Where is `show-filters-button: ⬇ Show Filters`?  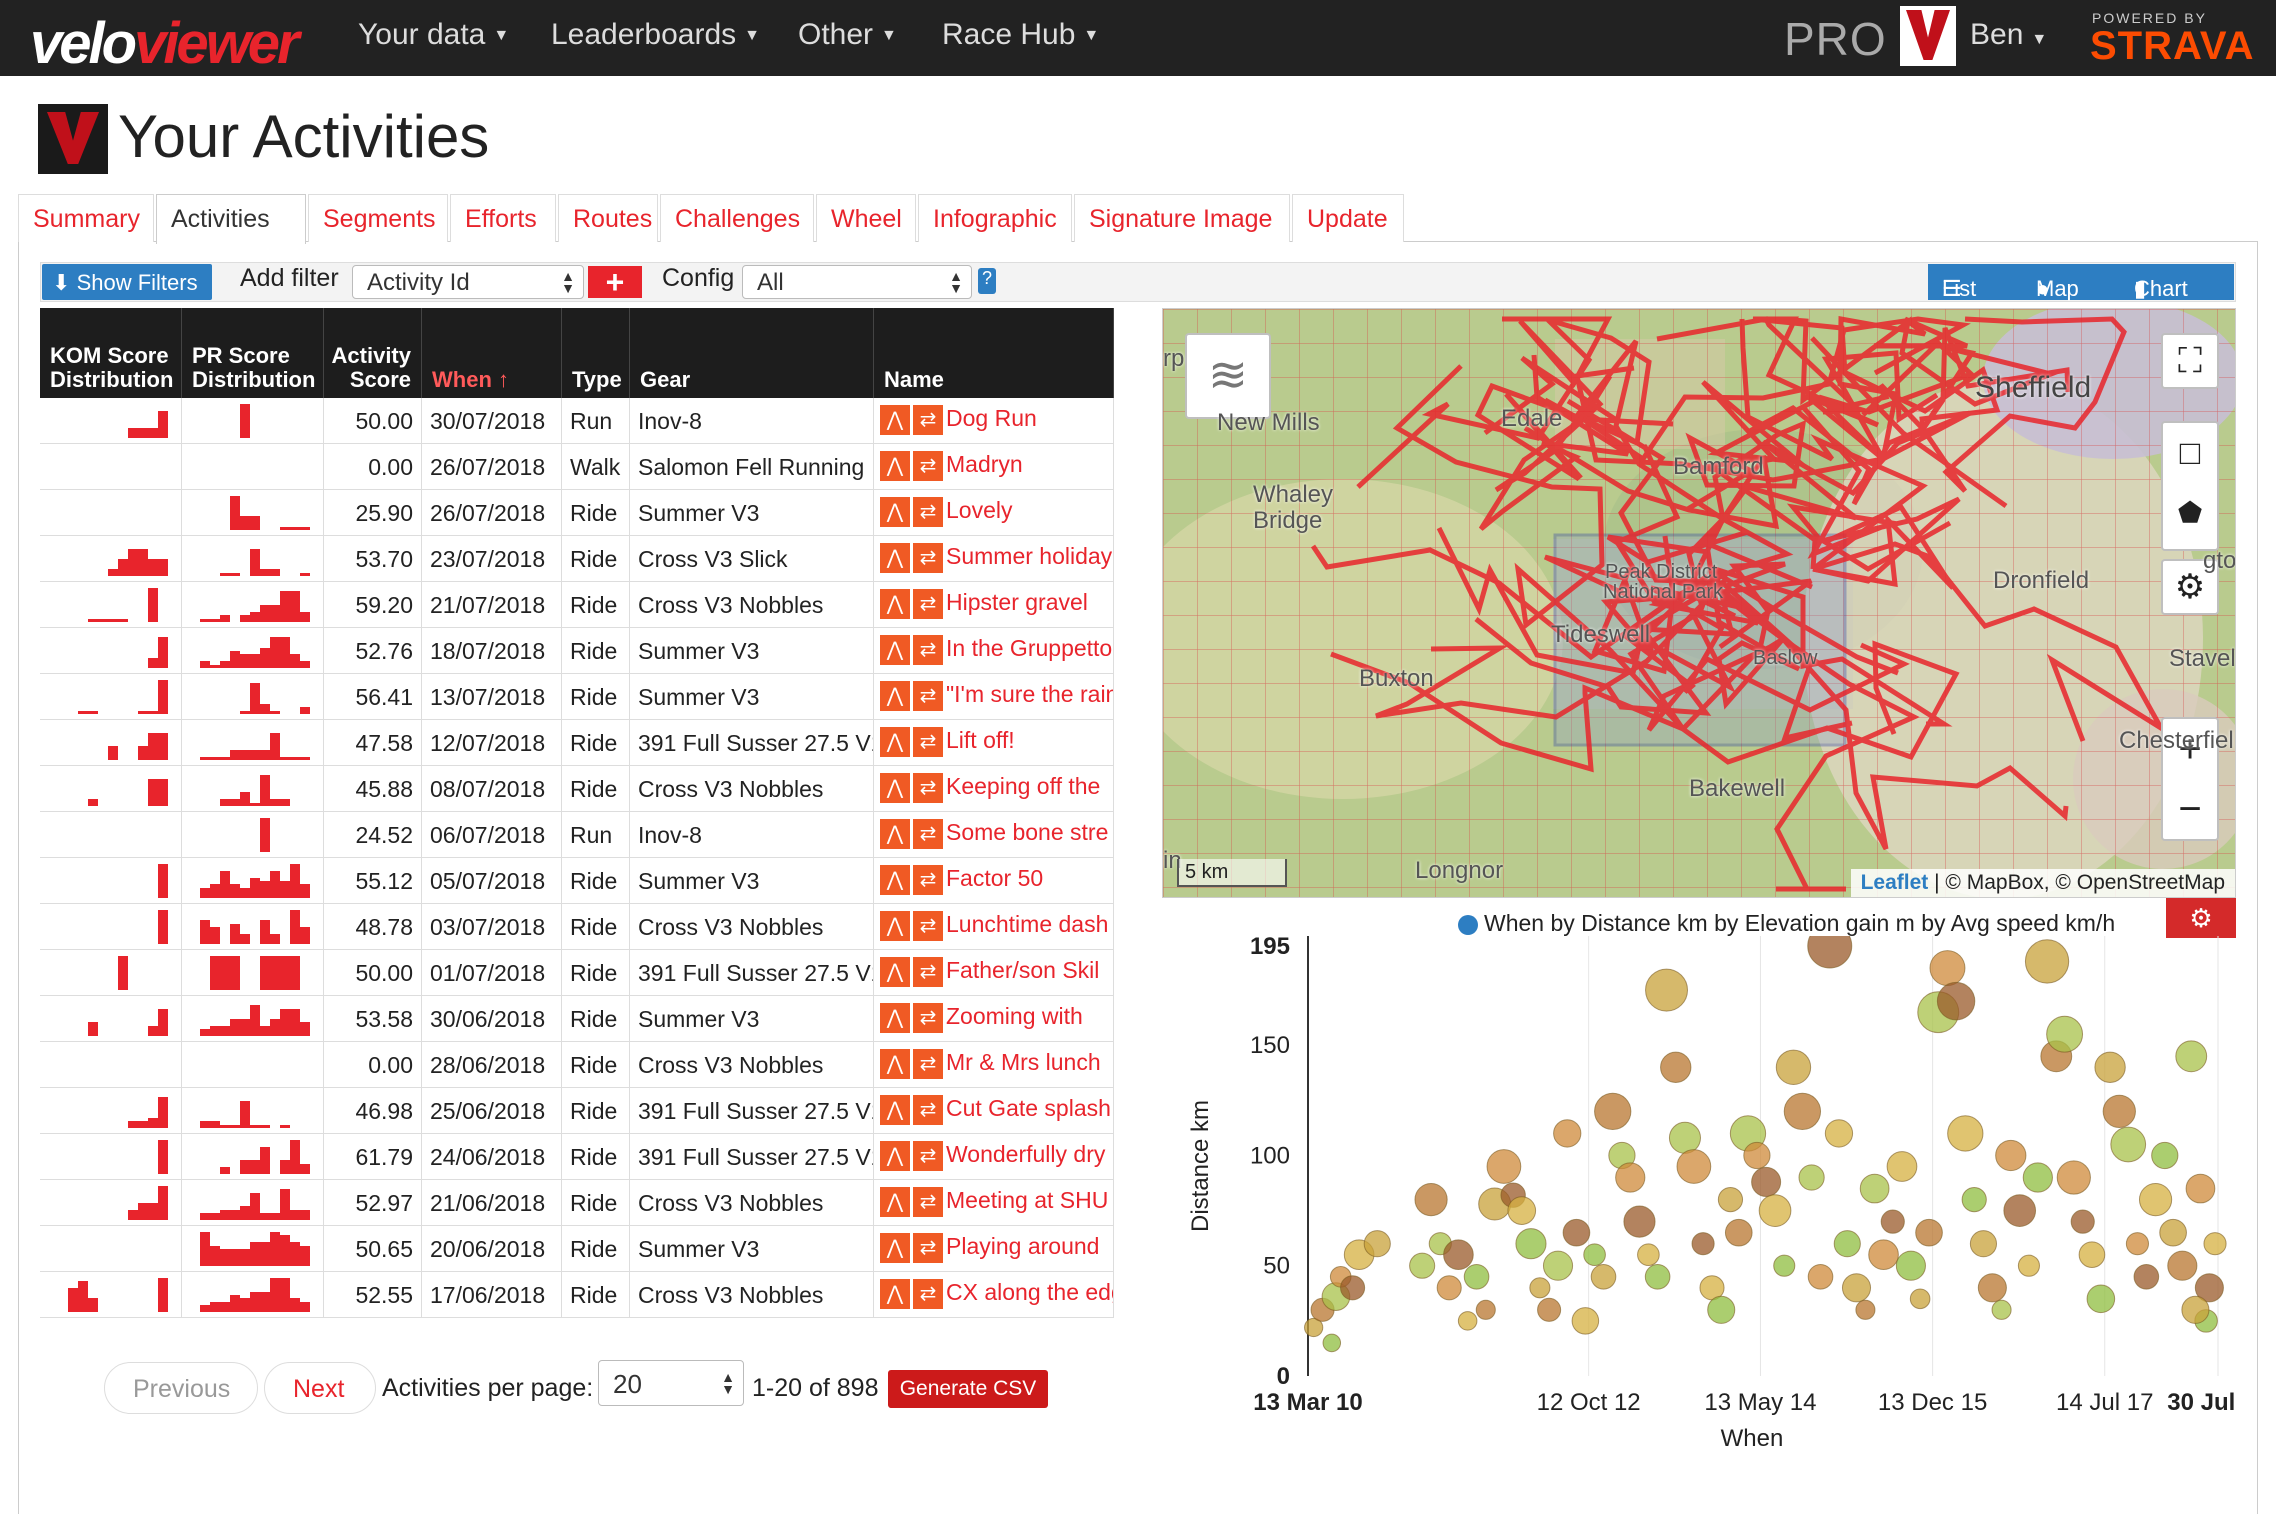 show-filters-button: ⬇ Show Filters is located at coordinates (127, 282).